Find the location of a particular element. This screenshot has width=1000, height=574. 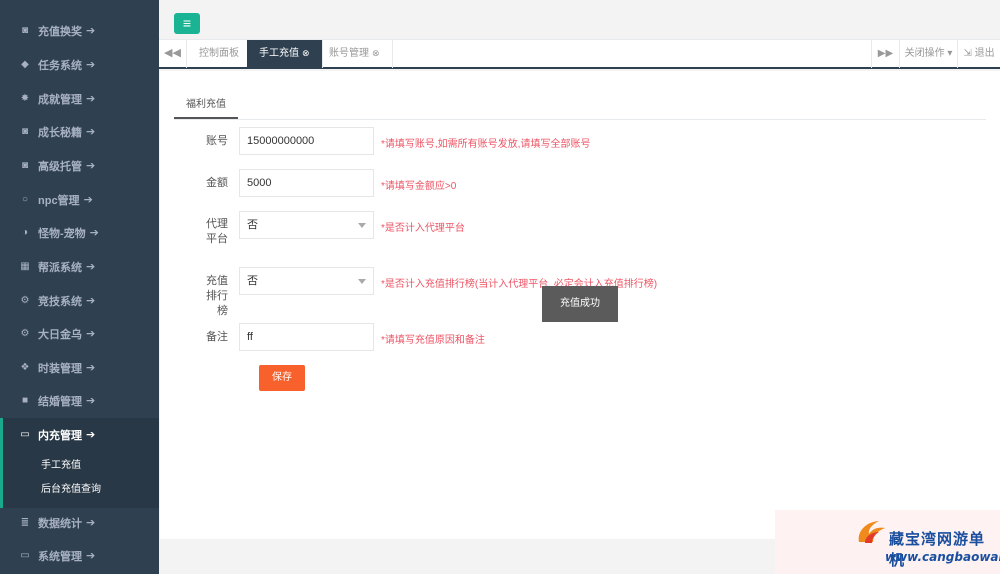

sidebar-item-label: 充值换奖 is located at coordinates (60, 31).